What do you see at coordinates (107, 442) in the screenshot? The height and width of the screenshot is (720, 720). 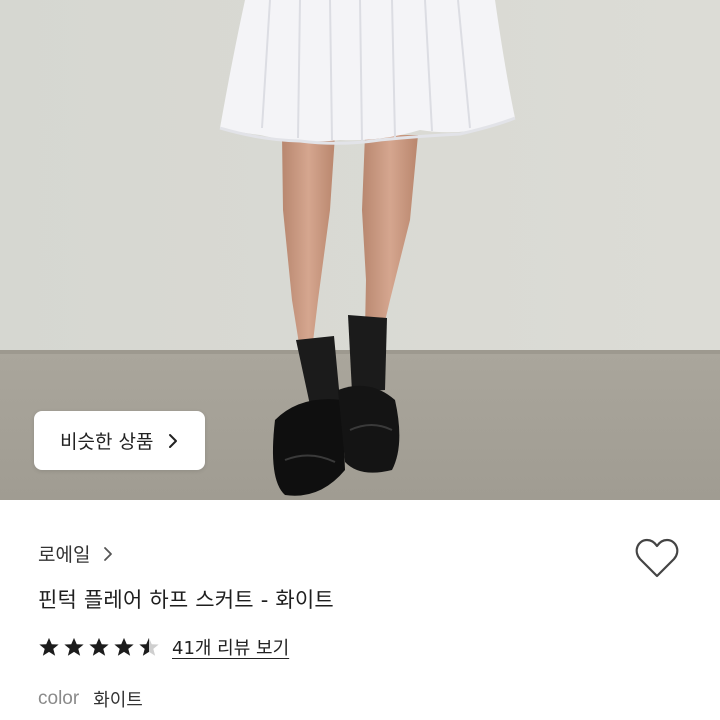 I see `similar-products-label: 비슷한 상품` at bounding box center [107, 442].